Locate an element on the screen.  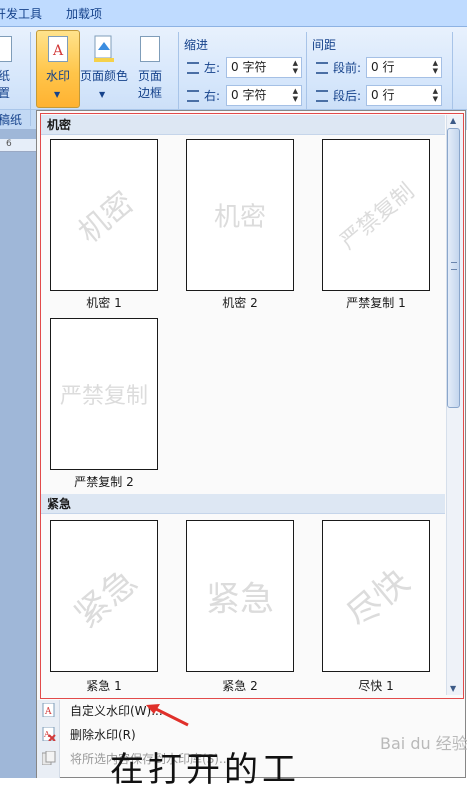
ruler-tick-label: 6 is located at coordinates (9, 144).